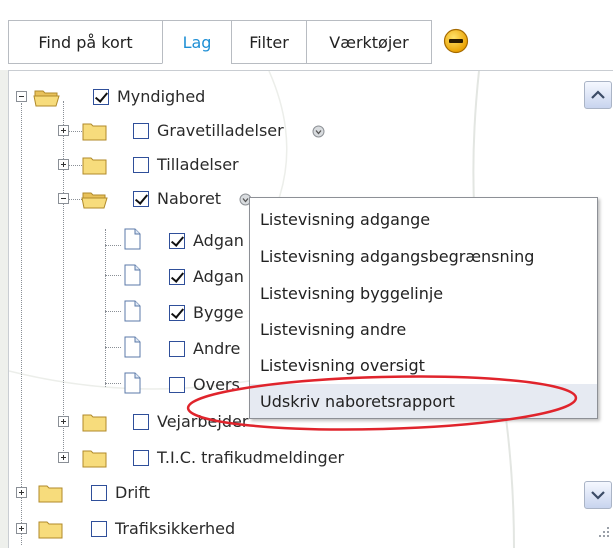 This screenshot has height=548, width=613. I want to click on layer-checkbox-myndighed, so click(101, 97).